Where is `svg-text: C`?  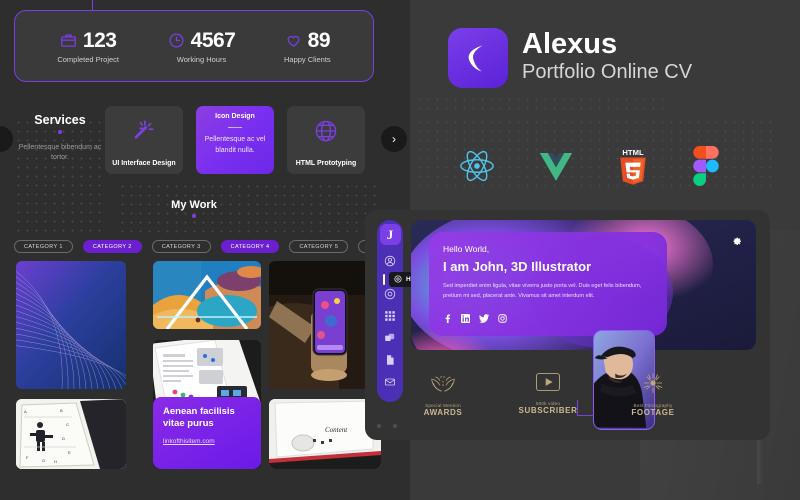
svg-text: C is located at coordinates (67, 424).